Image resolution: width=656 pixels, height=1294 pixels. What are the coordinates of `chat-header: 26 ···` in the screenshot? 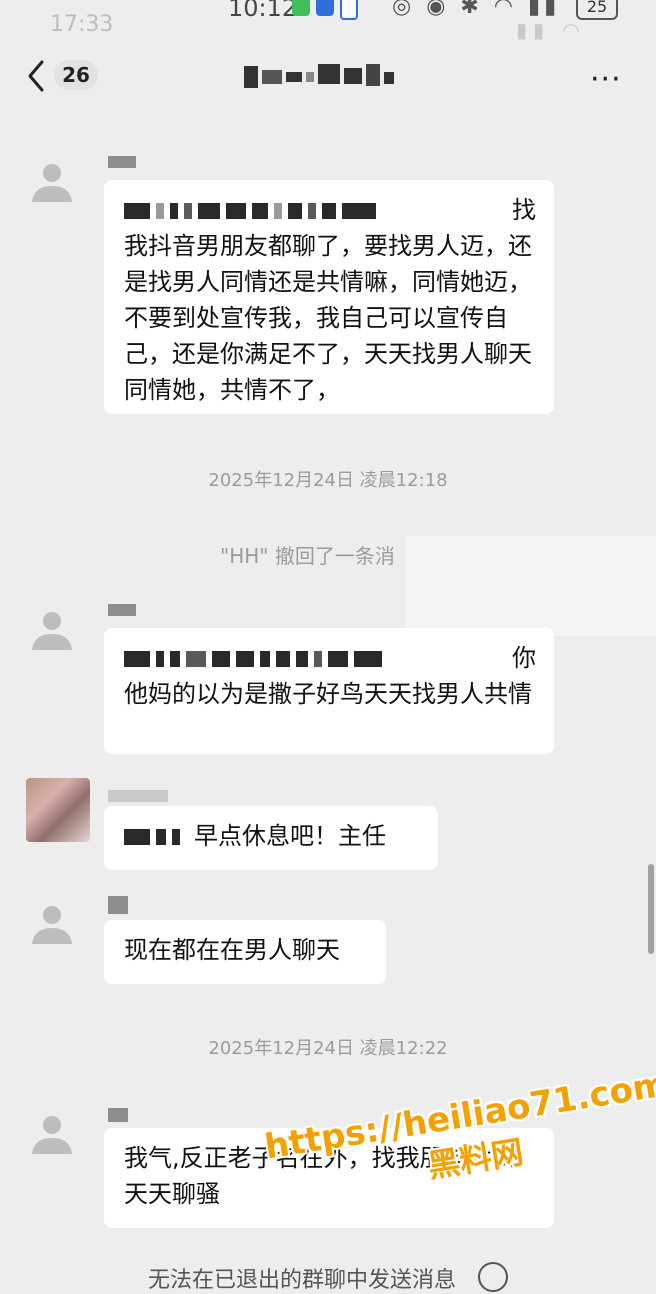 It's located at (328, 76).